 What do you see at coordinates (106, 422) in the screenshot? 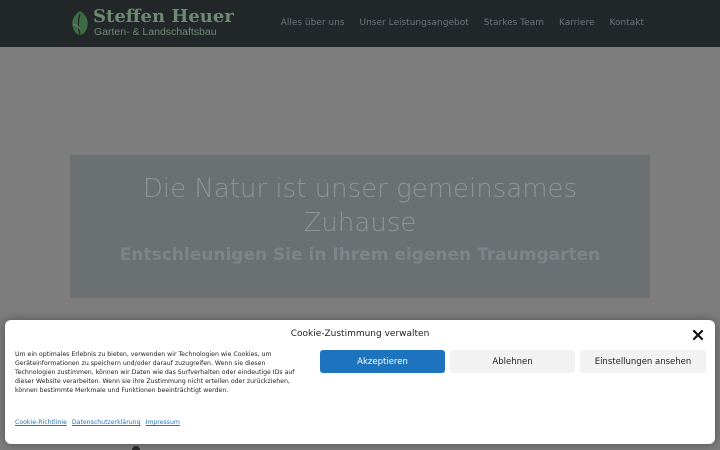
I see `privacy-policy-link: Datenschutzerklärung` at bounding box center [106, 422].